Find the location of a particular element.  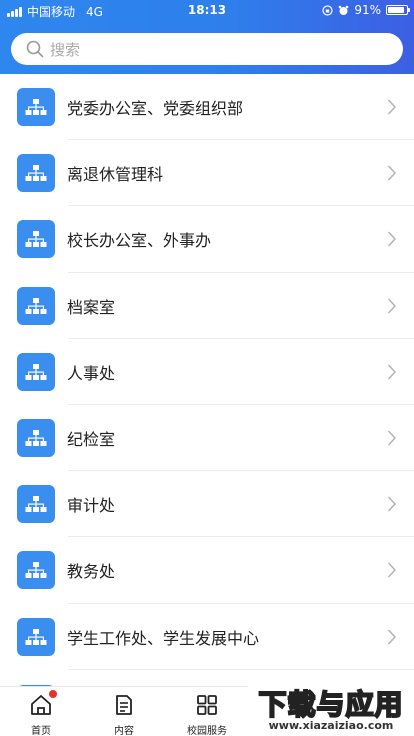

department-name: 党委办公室、党委组织部 is located at coordinates (155, 109).